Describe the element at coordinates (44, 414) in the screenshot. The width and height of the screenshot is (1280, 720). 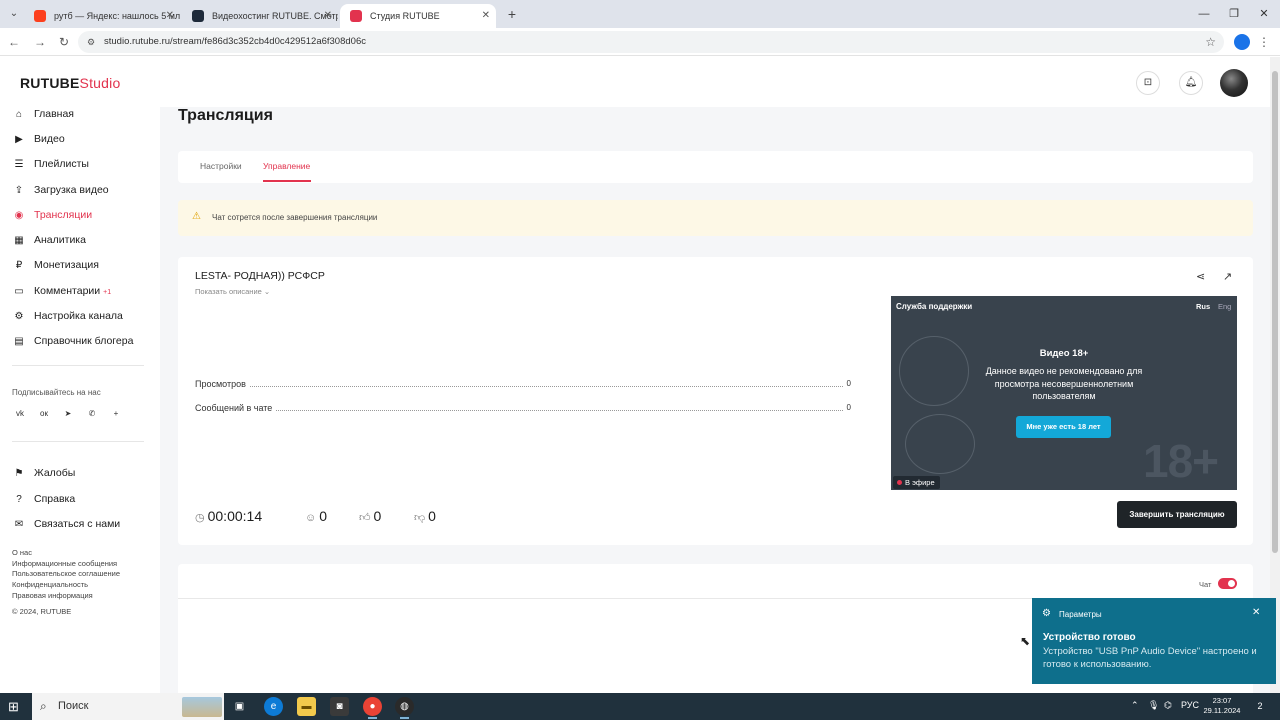
I see `ok-icon: ок` at that location.